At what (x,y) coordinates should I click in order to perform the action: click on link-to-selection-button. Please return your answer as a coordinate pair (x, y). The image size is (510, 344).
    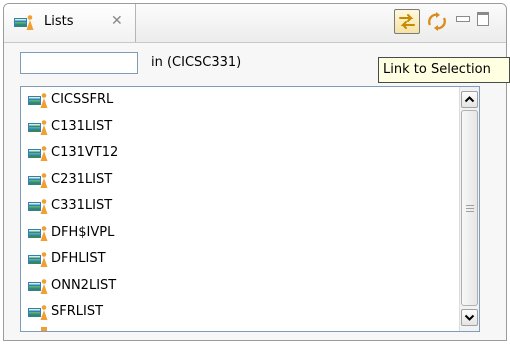
    Looking at the image, I should click on (407, 21).